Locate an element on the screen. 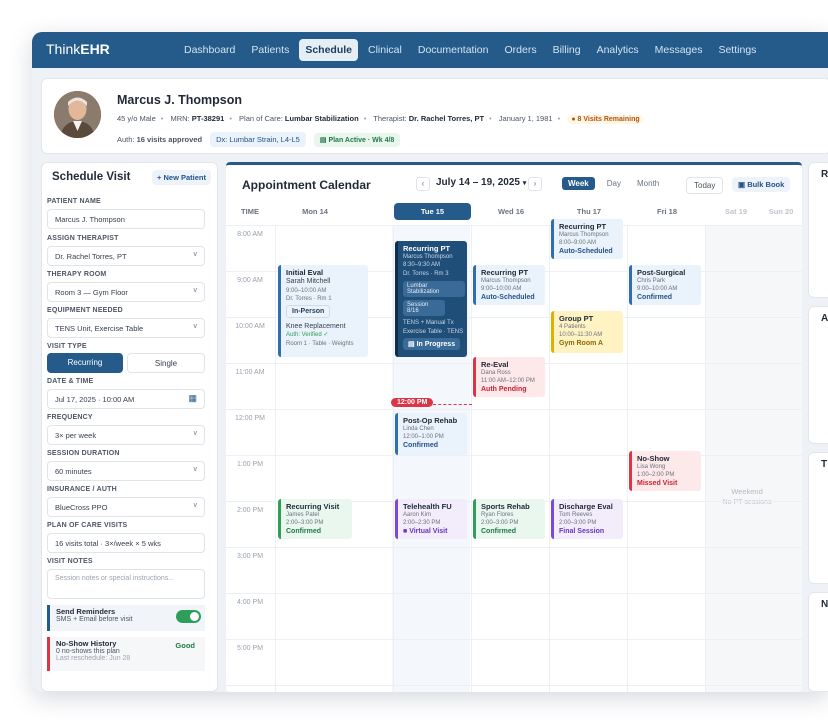 The height and width of the screenshot is (724, 828). visit-type-single: Single is located at coordinates (166, 363).